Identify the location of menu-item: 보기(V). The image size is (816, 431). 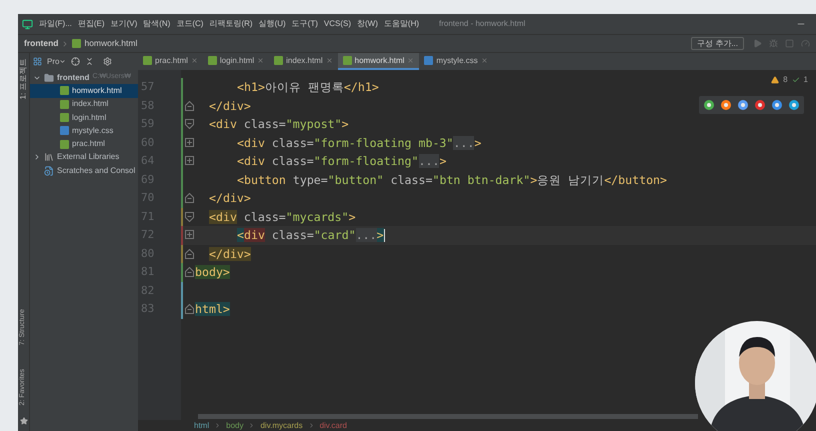
(124, 24).